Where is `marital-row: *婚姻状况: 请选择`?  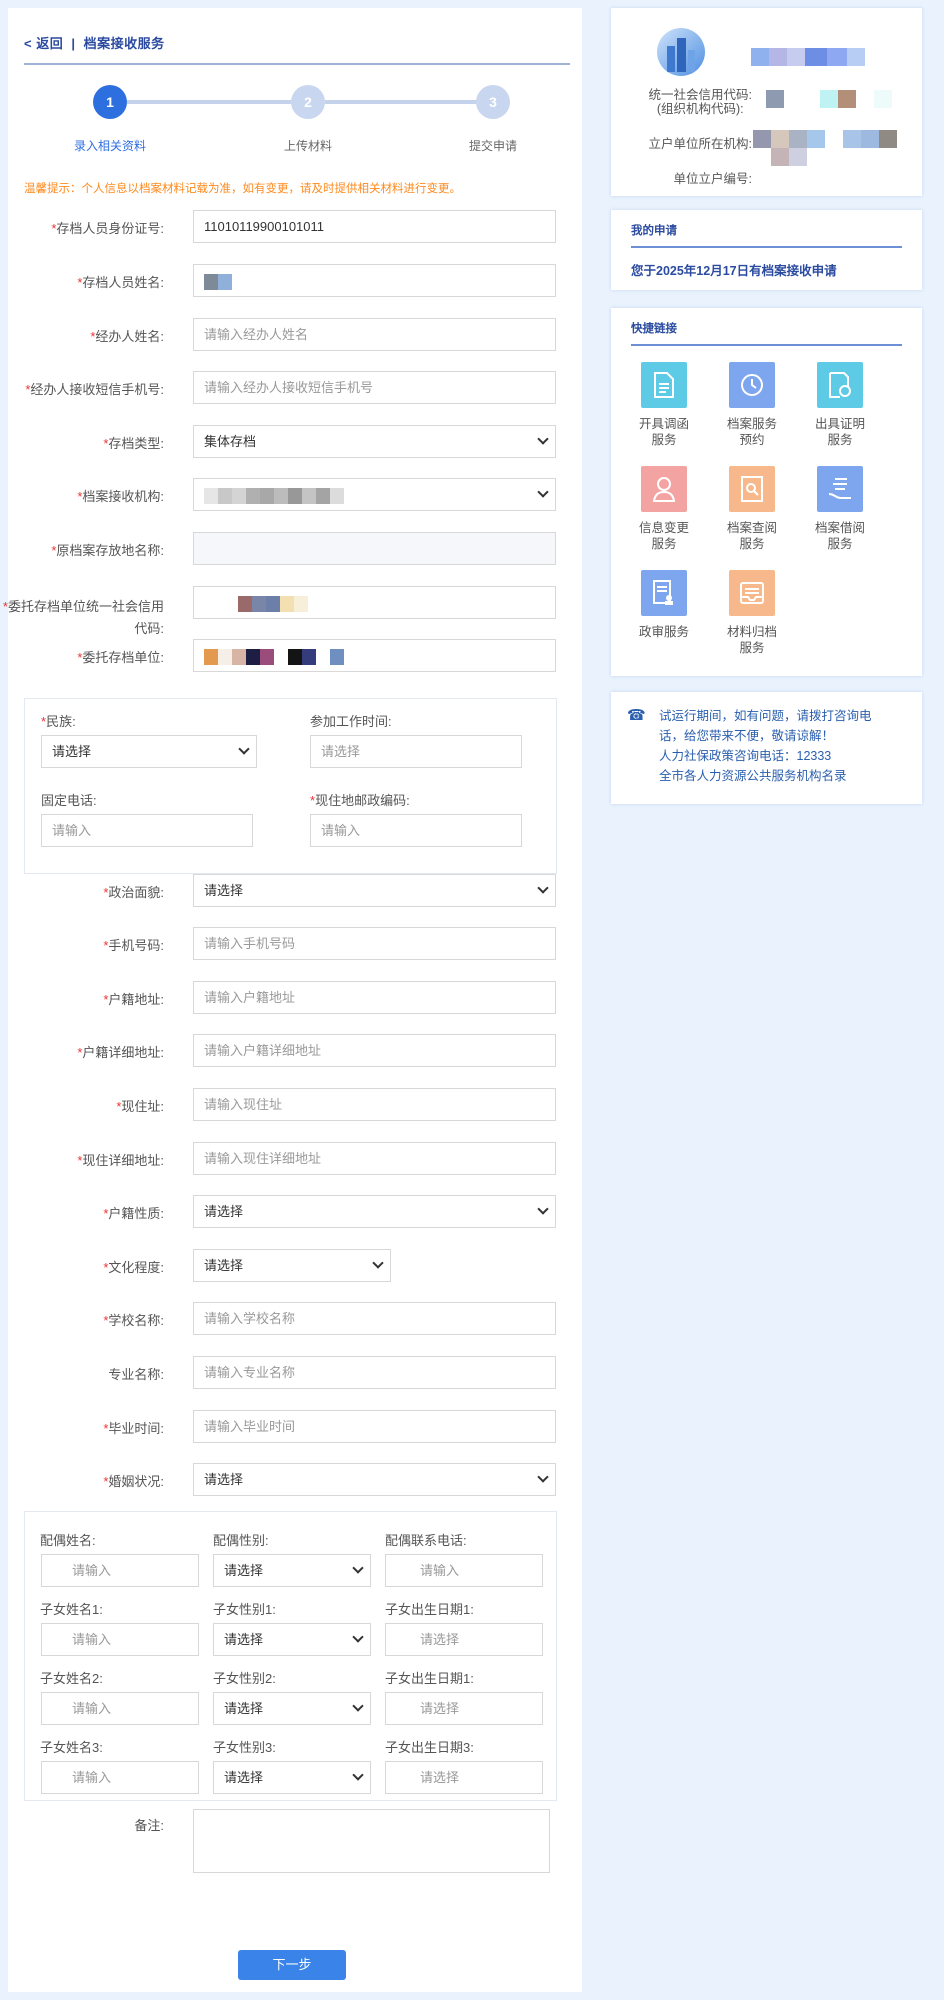 marital-row: *婚姻状况: 请选择 is located at coordinates (290, 1480).